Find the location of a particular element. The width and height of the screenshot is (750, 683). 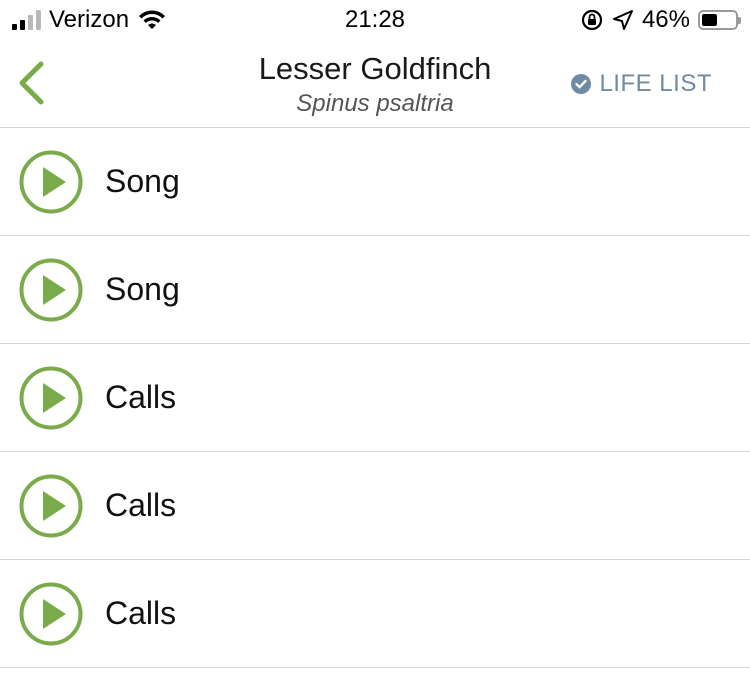

battery-percent: 46% is located at coordinates (665, 19).